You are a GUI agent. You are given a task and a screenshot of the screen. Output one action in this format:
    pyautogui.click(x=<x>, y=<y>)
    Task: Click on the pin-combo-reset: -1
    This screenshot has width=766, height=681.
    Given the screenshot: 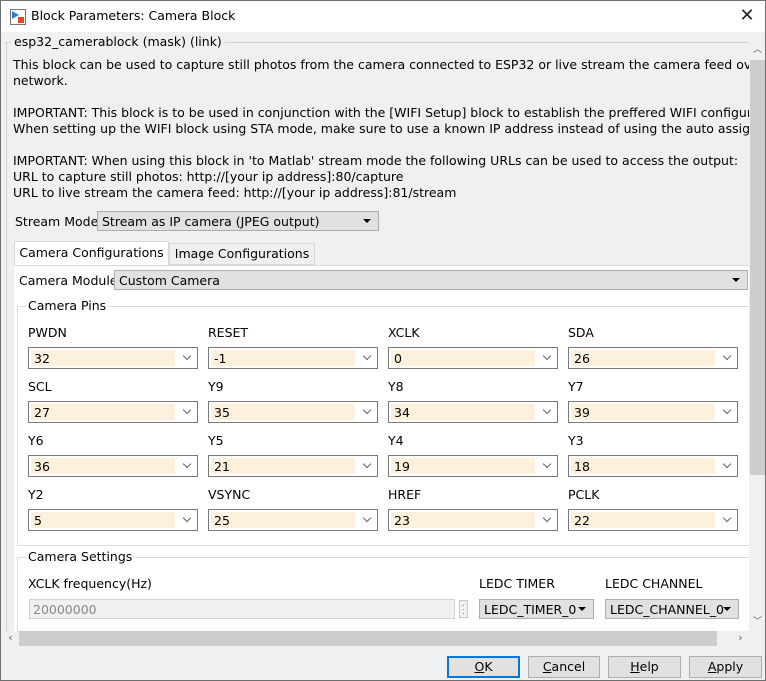 What is the action you would take?
    pyautogui.click(x=293, y=358)
    